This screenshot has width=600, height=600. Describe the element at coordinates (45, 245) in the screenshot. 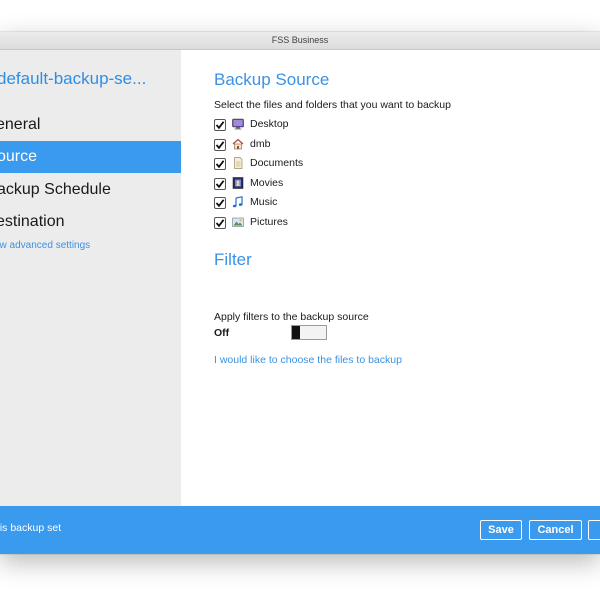

I see `show-advanced-settings-link: ow advanced settings` at that location.